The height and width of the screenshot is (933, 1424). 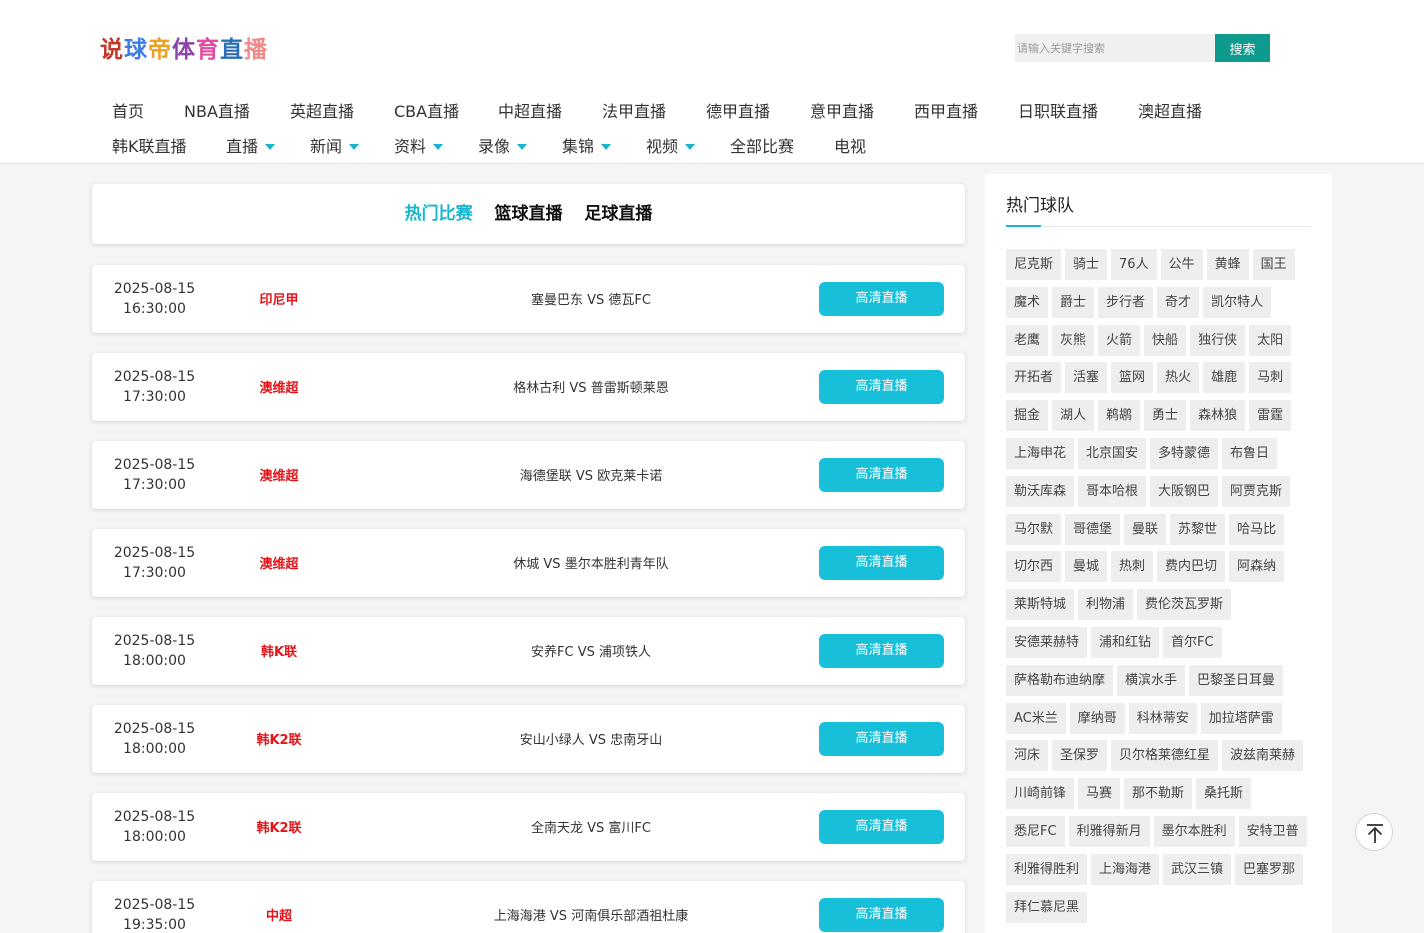 I want to click on team-tag: 苏黎世, so click(x=1198, y=529).